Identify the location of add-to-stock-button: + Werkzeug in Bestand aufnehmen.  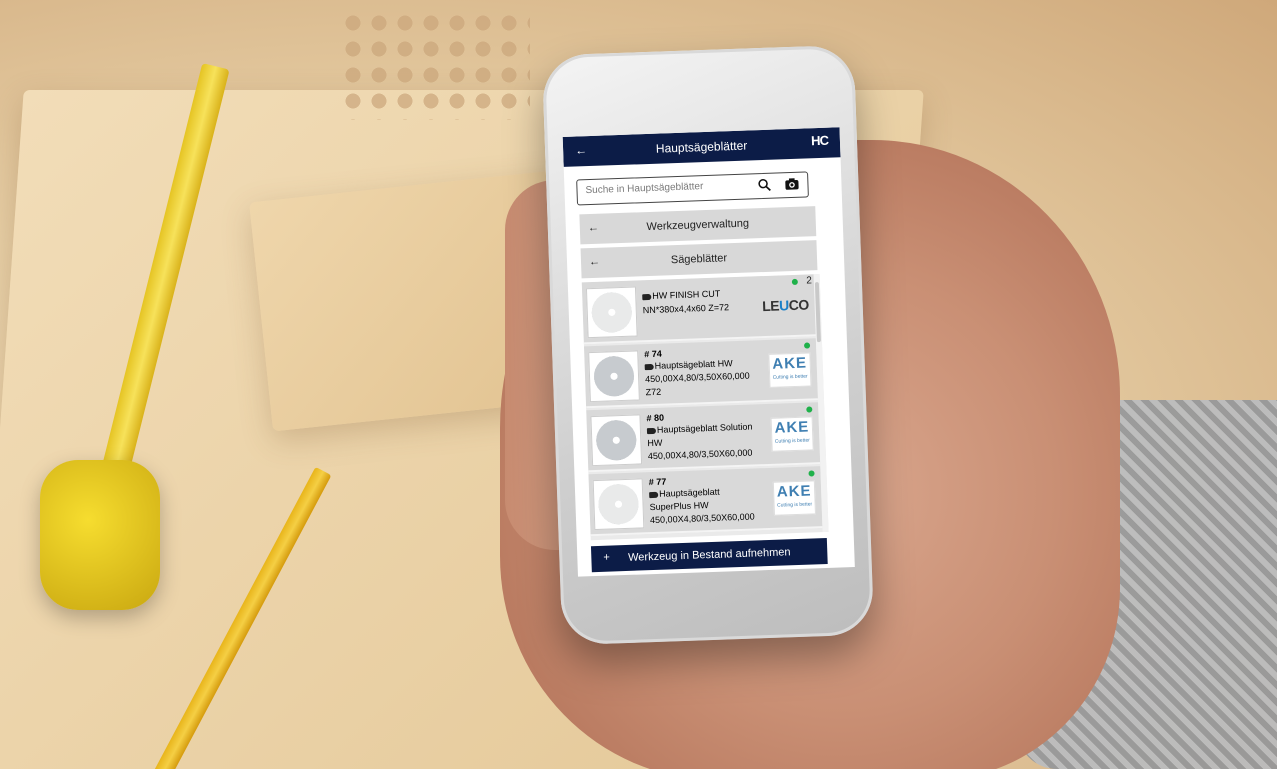
(709, 555).